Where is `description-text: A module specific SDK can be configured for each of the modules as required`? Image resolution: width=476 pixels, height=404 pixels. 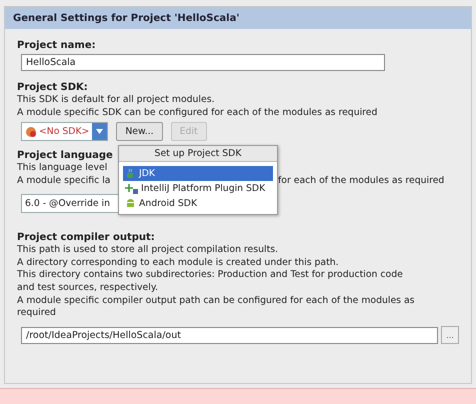 description-text: A module specific SDK can be configured for each of the modules as required is located at coordinates (197, 113).